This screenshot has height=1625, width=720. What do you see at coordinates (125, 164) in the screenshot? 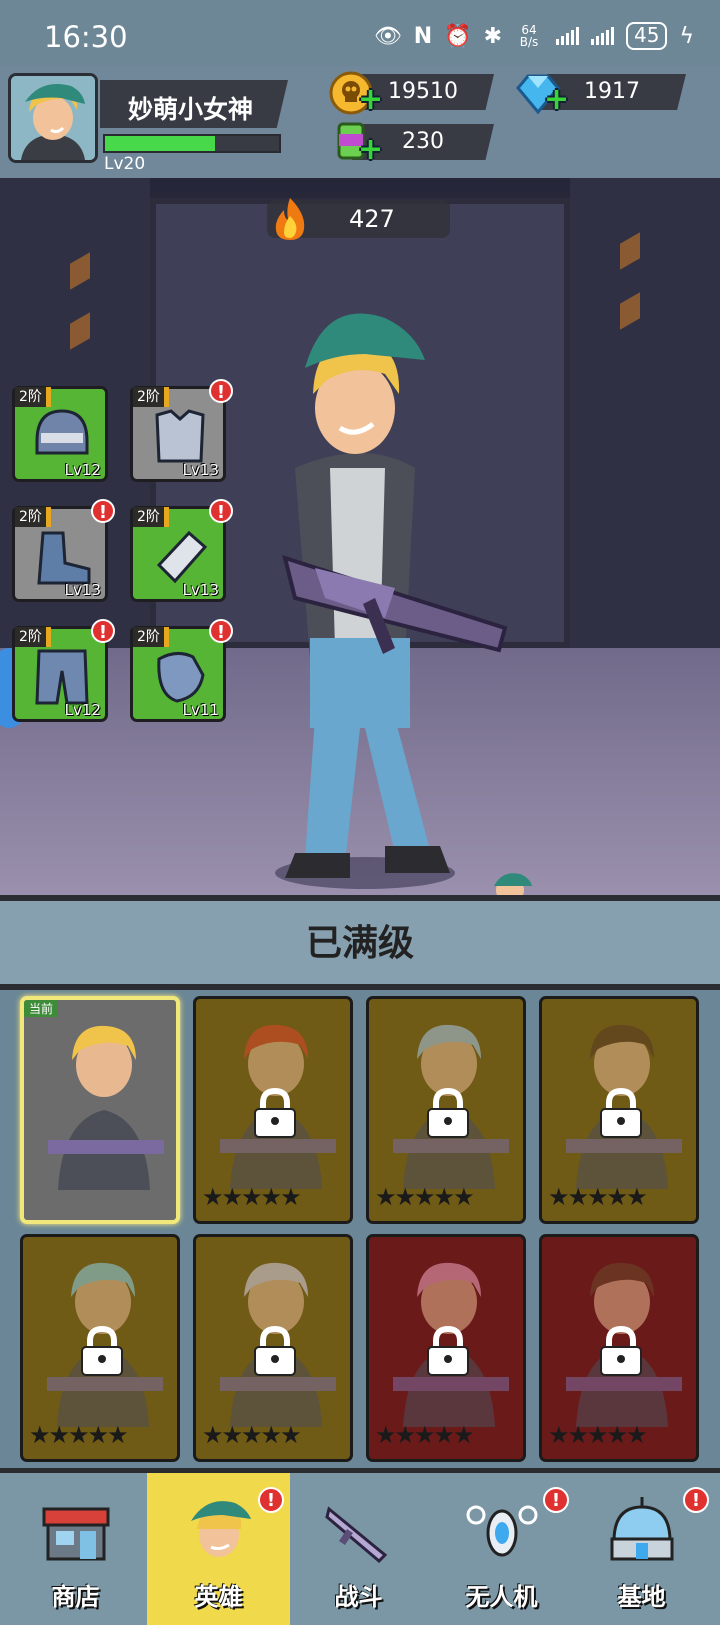
I see `player-level: Lv20` at bounding box center [125, 164].